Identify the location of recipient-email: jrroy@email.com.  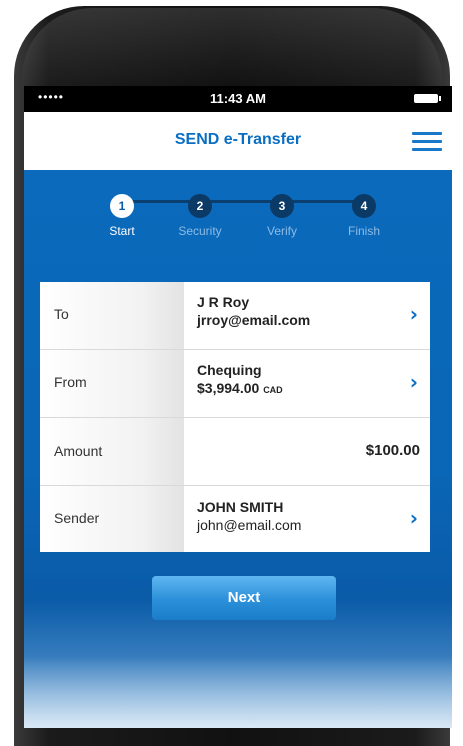
(254, 320).